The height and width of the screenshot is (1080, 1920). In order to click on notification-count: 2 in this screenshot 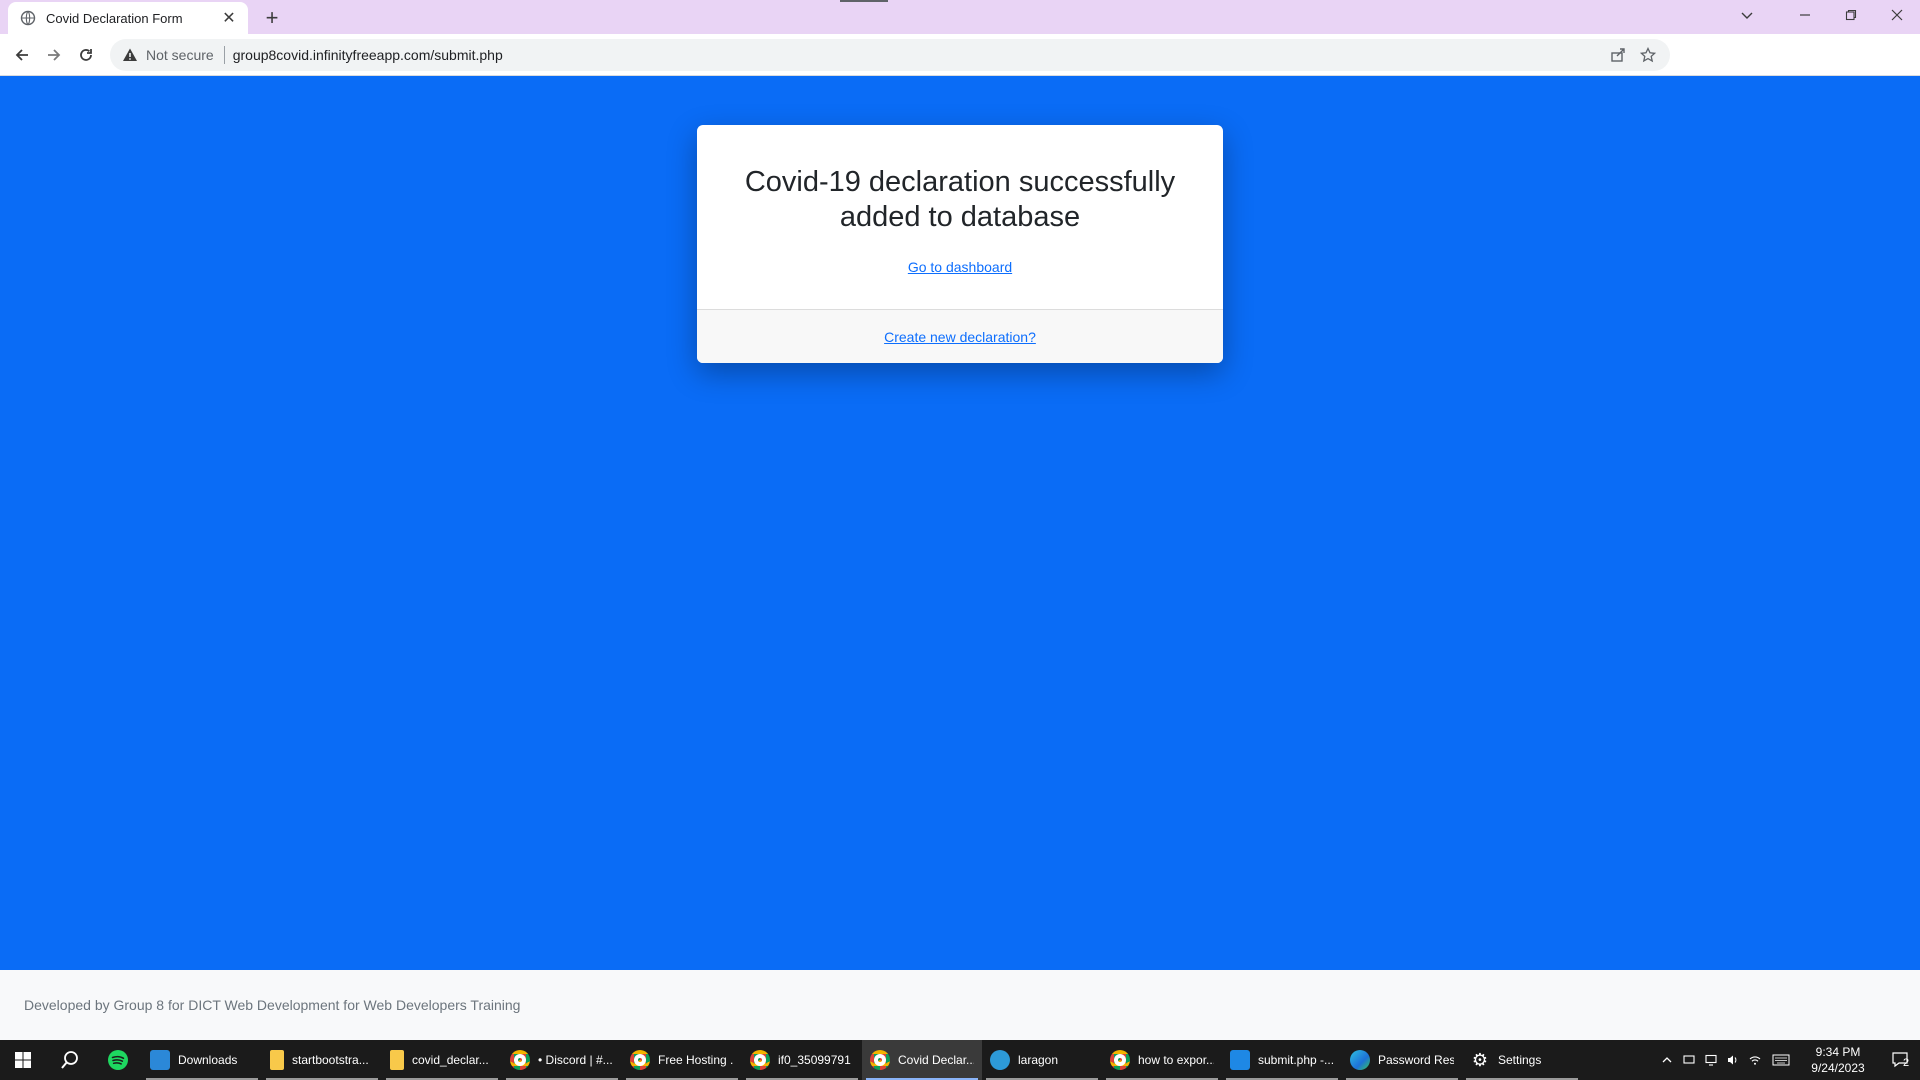, I will do `click(1906, 1063)`.